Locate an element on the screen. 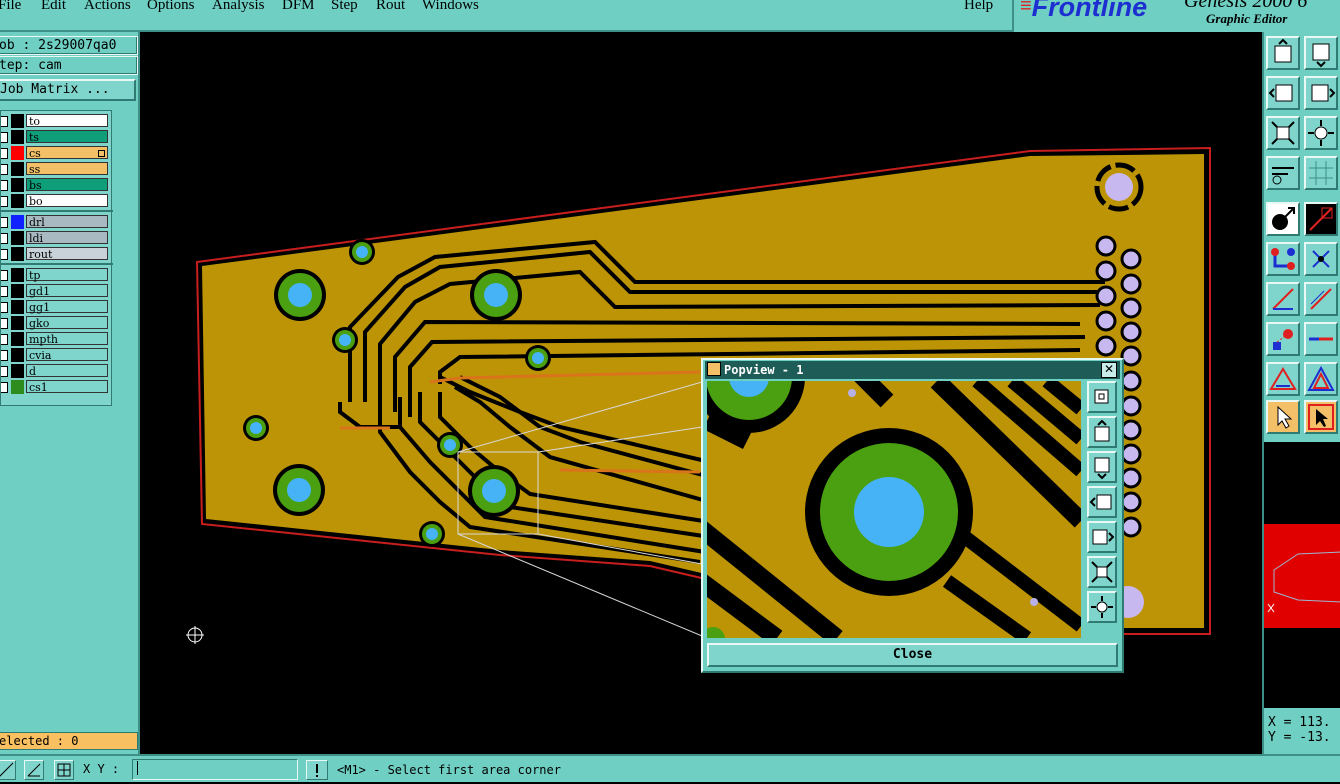 The height and width of the screenshot is (784, 1340). layer-row: gko is located at coordinates (57, 323).